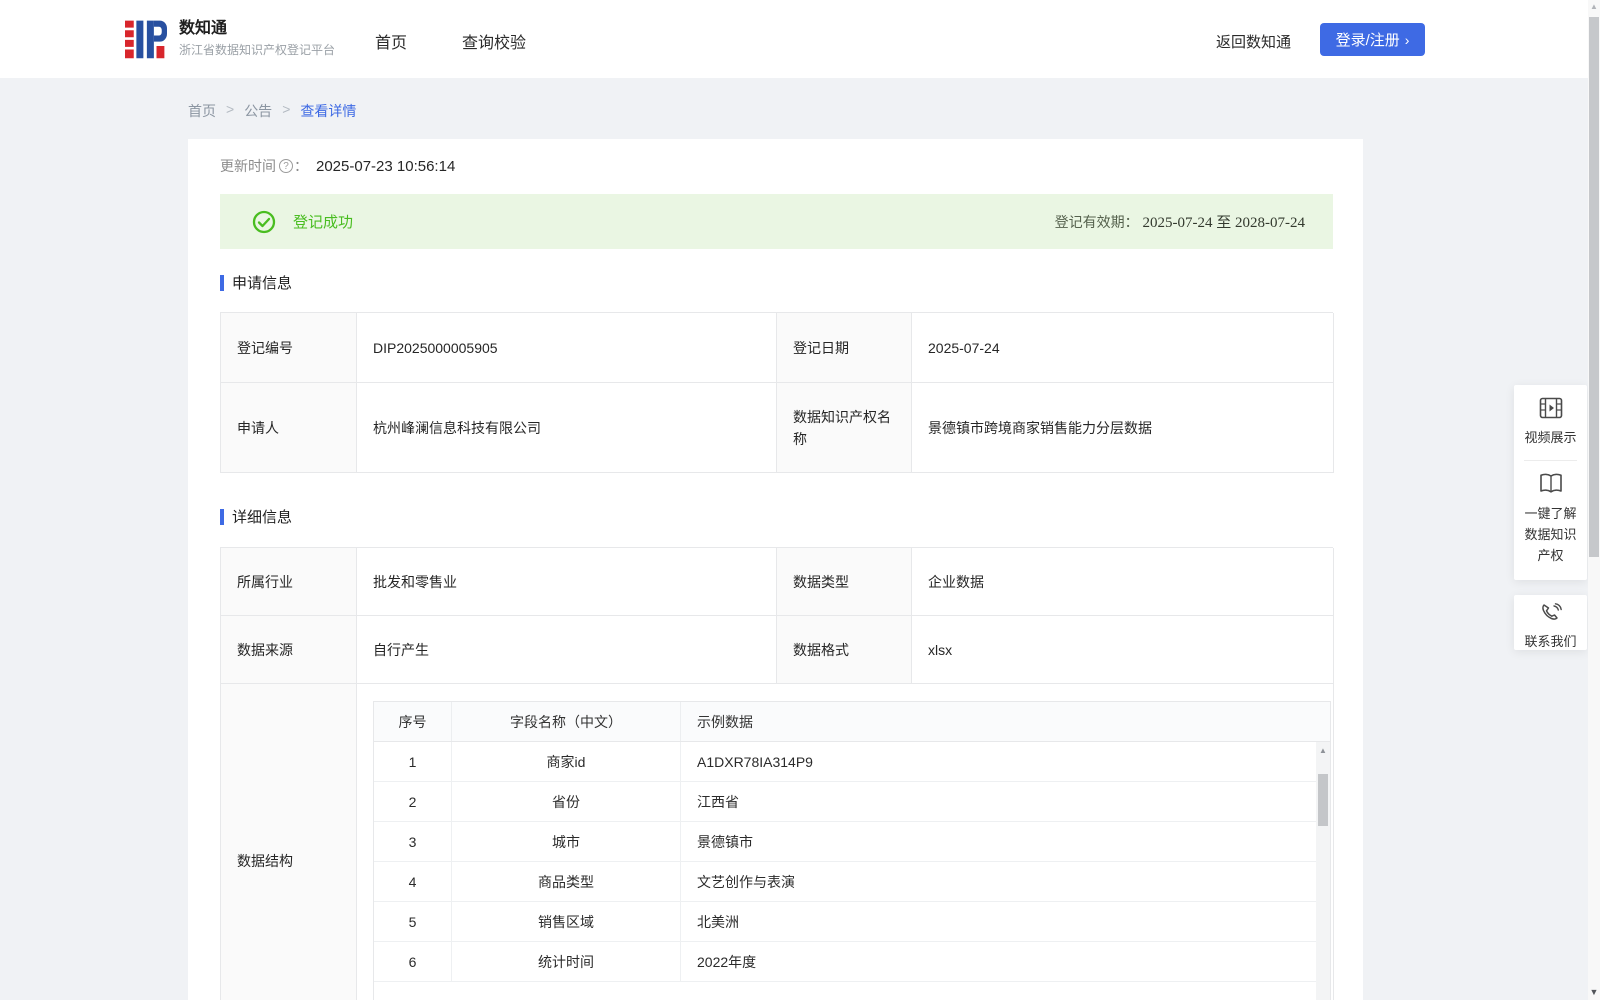 This screenshot has height=1000, width=1600. I want to click on section-title-detail: 详细信息, so click(256, 516).